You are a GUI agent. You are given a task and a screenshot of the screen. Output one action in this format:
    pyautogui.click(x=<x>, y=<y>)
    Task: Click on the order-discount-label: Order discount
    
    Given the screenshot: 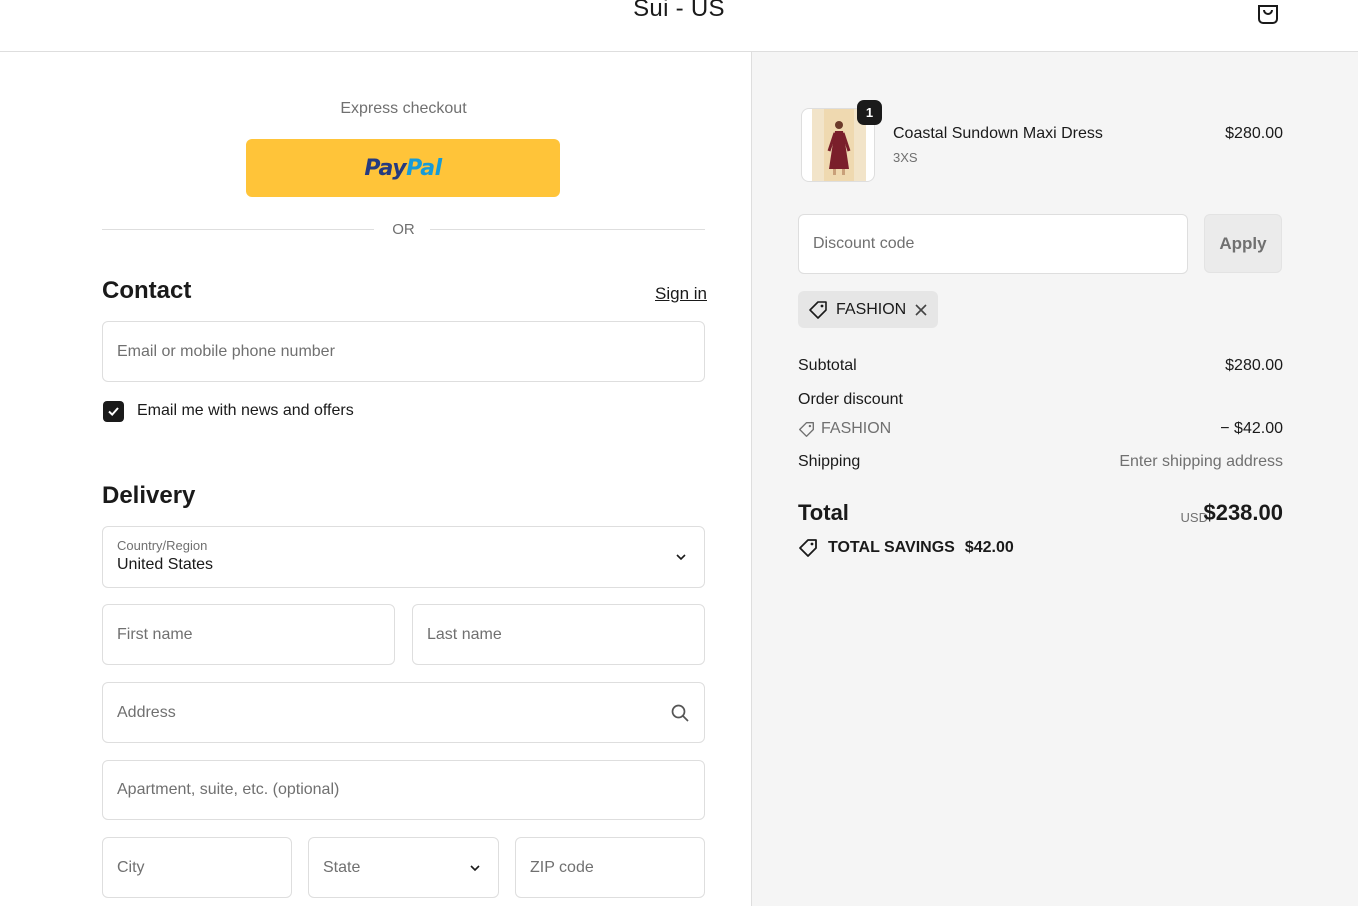 What is the action you would take?
    pyautogui.click(x=850, y=399)
    